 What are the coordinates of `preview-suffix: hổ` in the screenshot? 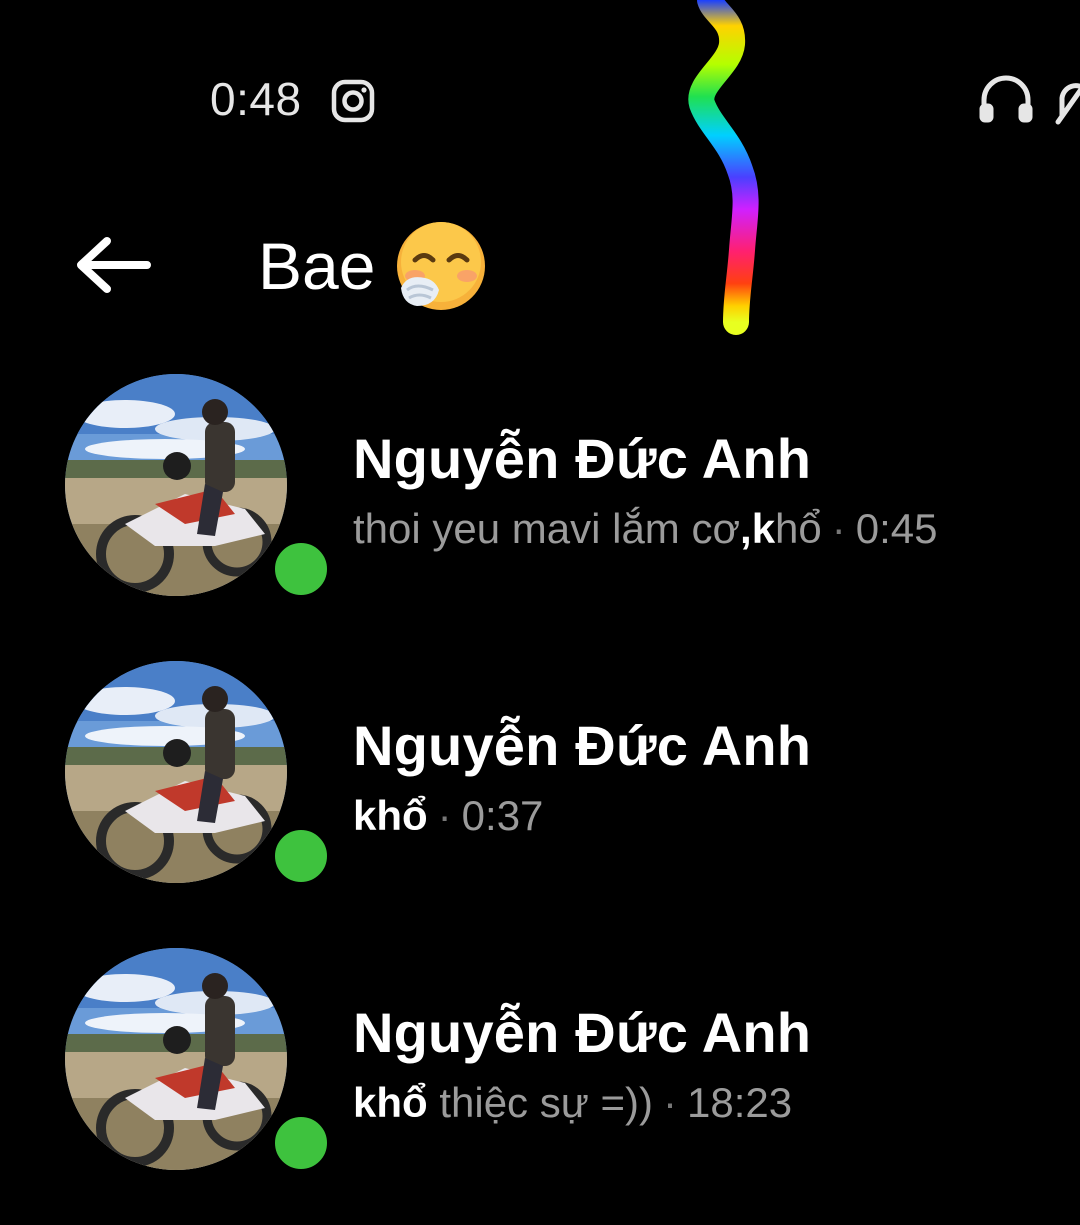 It's located at (798, 528).